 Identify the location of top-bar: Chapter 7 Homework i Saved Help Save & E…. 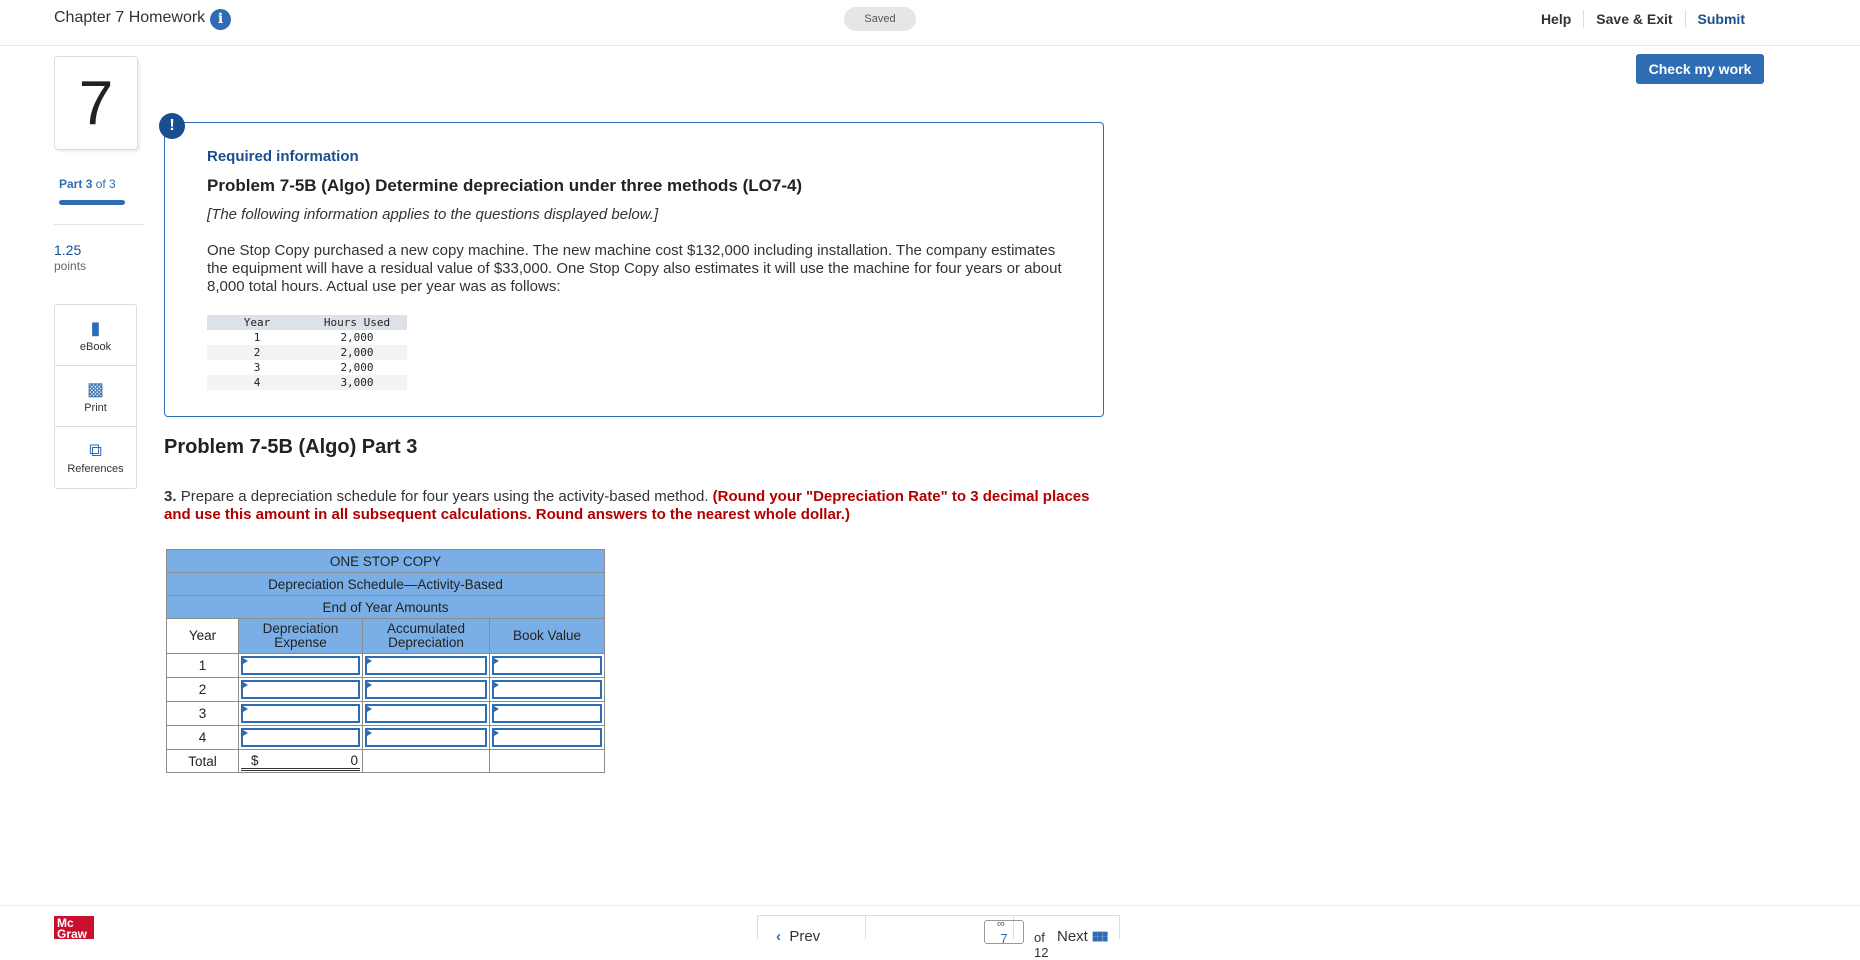
(930, 23).